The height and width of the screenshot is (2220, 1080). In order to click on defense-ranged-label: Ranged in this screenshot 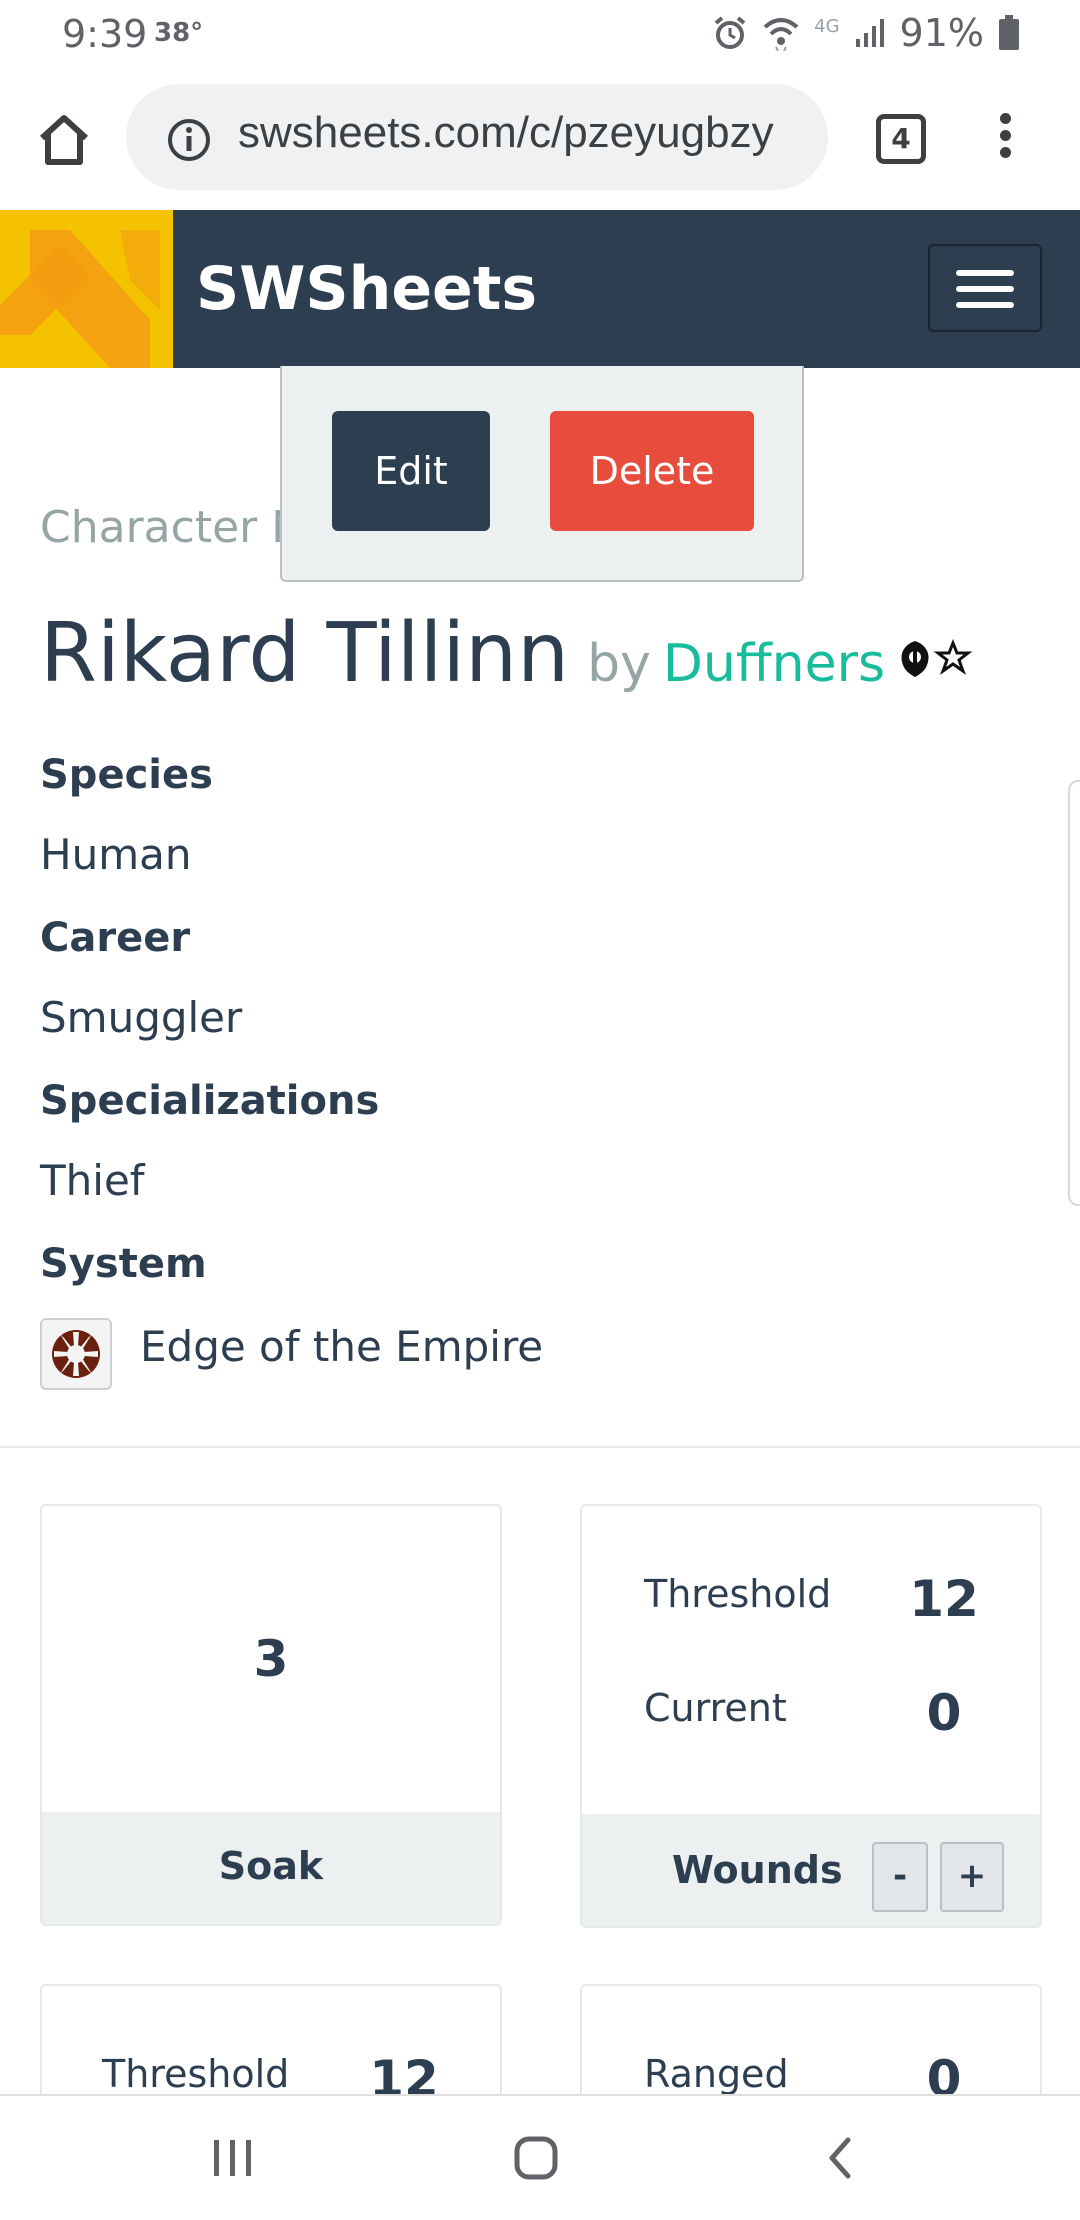, I will do `click(716, 2074)`.